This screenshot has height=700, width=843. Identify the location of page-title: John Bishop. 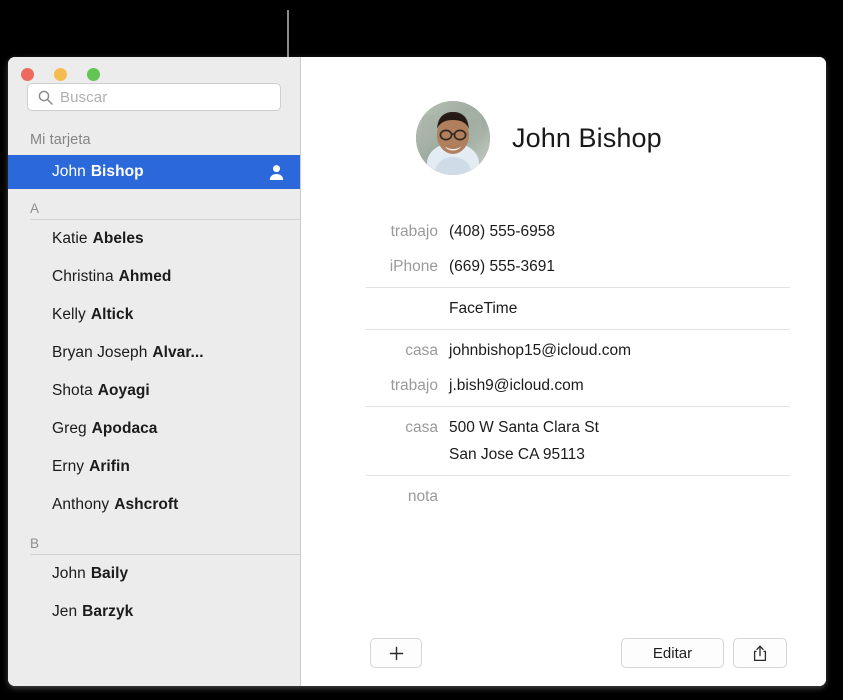
(587, 137).